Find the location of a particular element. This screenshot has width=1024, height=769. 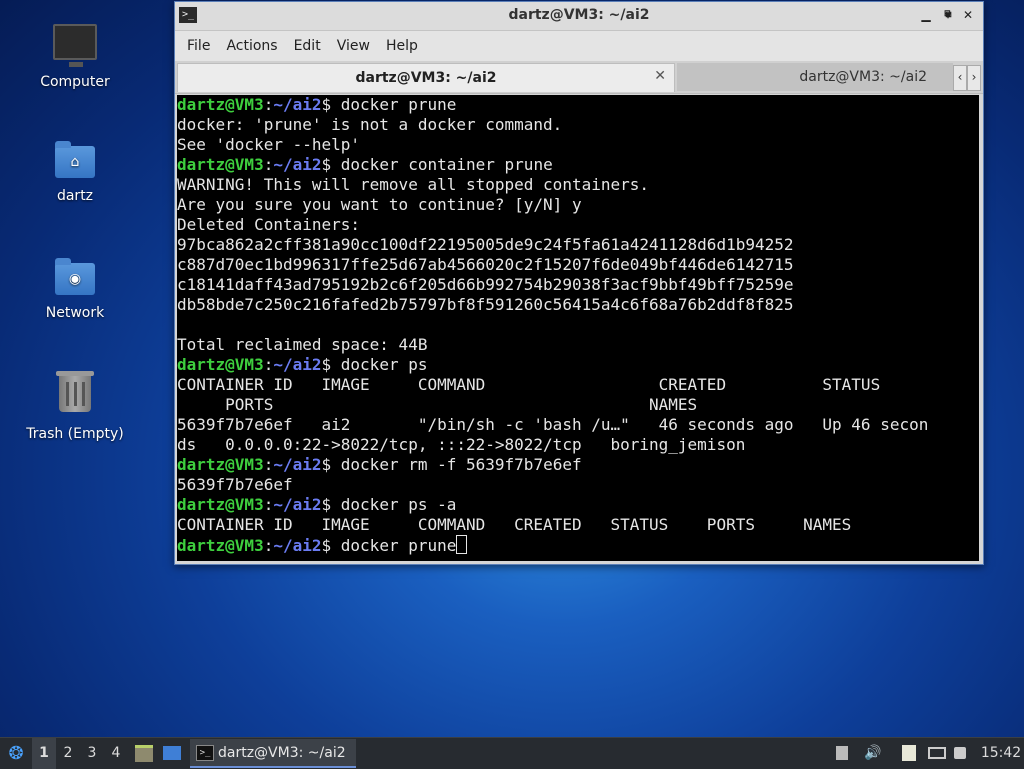

desktop-icon-label: Network is located at coordinates (75, 313).